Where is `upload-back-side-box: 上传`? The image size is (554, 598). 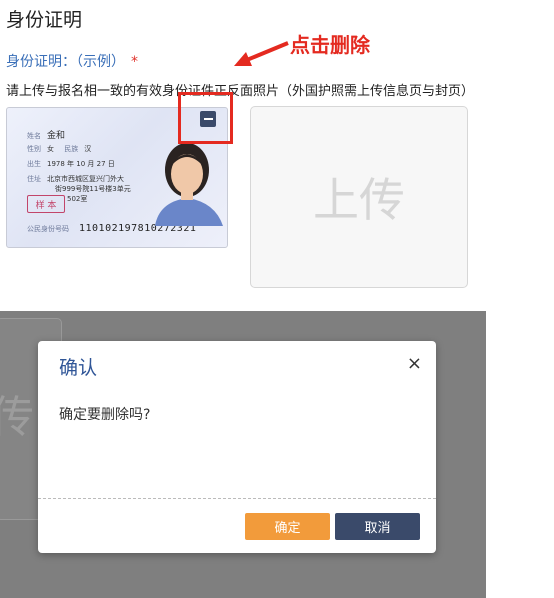 upload-back-side-box: 上传 is located at coordinates (359, 197).